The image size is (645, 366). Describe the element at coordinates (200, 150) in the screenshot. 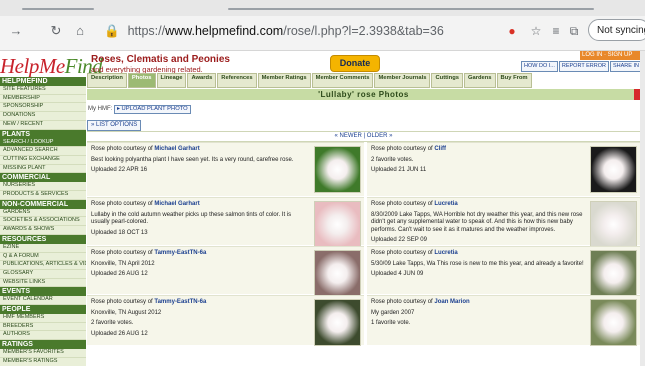

I see `photo-credit: Rose photo courtesy of Michael Garhart` at that location.